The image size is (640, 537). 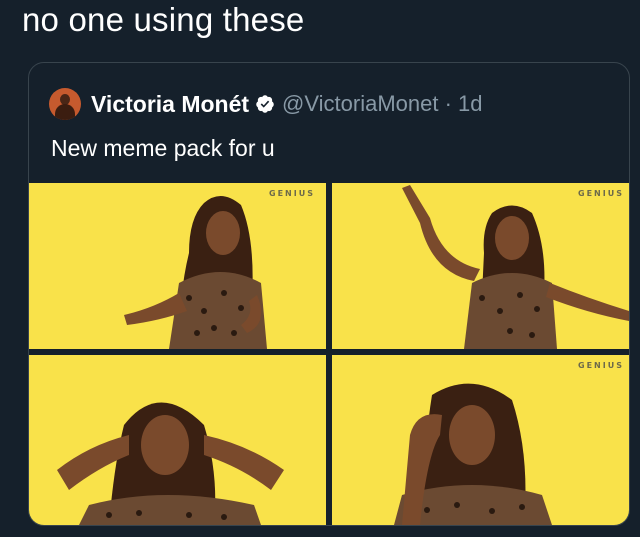 I want to click on profile-avatar, so click(x=65, y=104).